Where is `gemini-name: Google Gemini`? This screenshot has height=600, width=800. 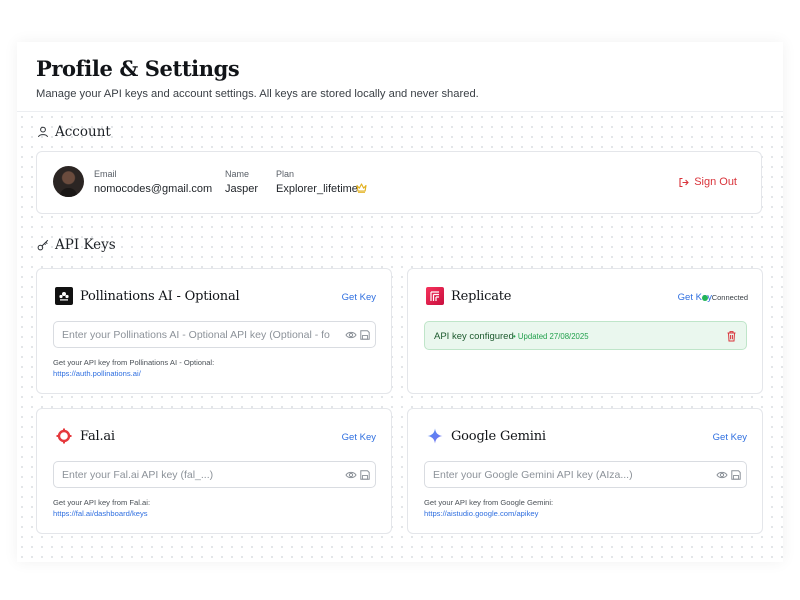 gemini-name: Google Gemini is located at coordinates (498, 436).